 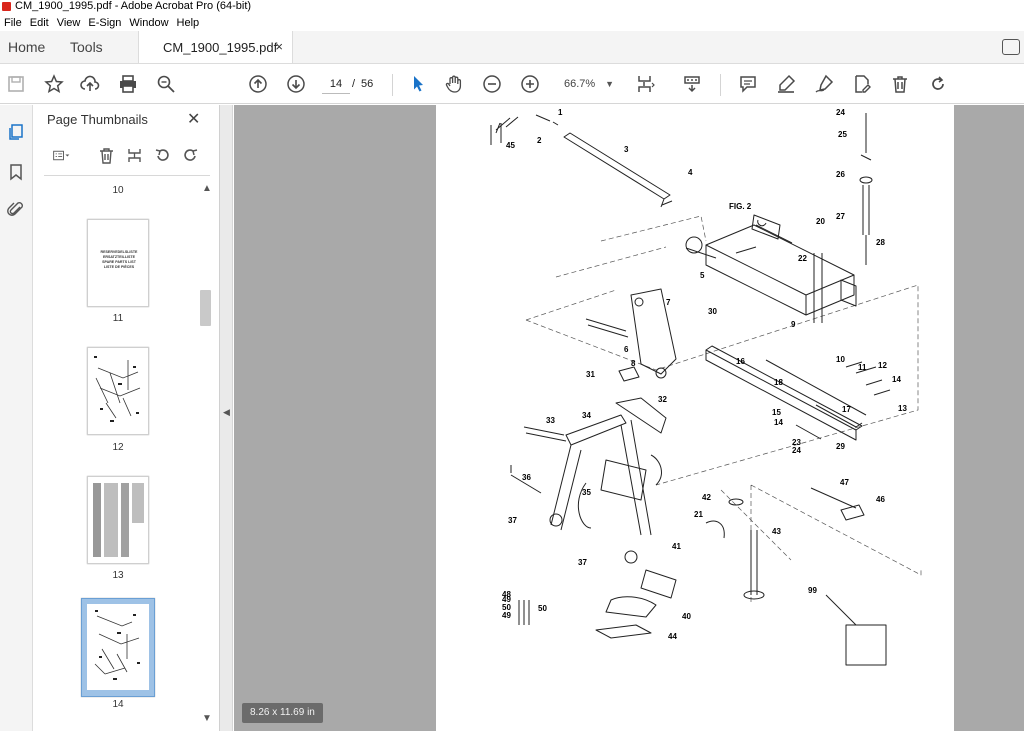 I want to click on menu-help: Help, so click(x=186, y=23).